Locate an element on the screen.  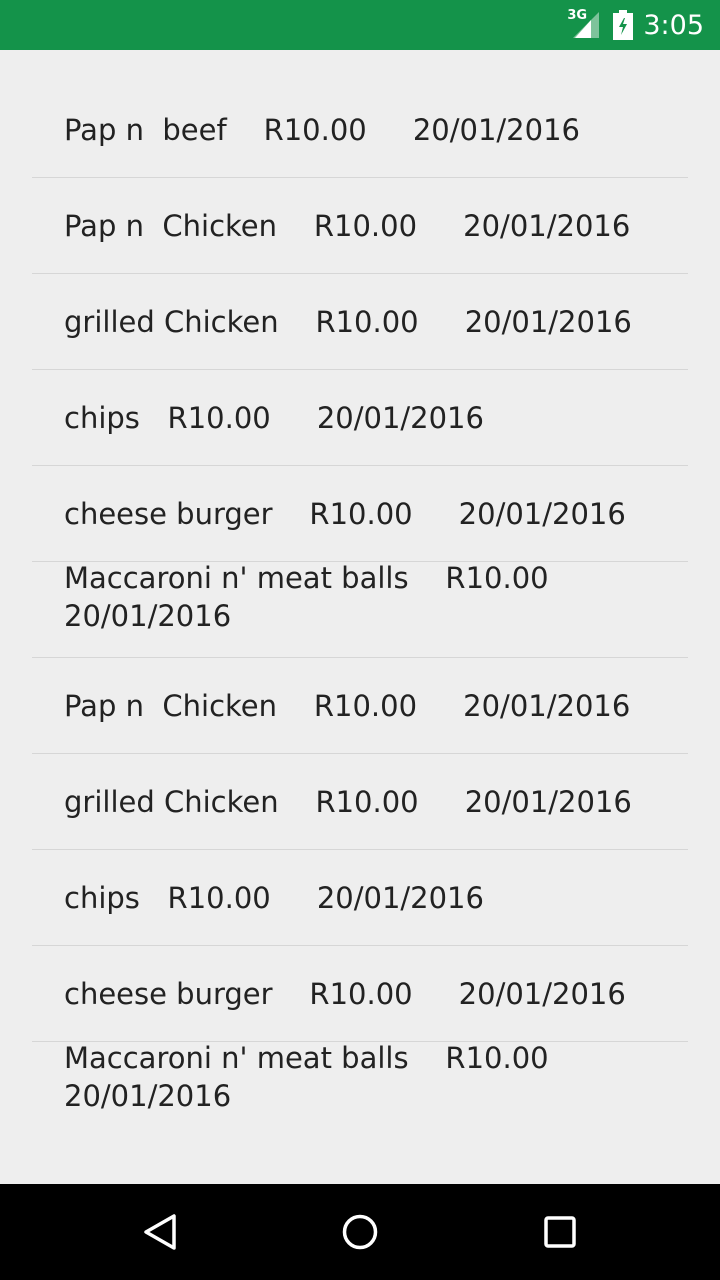
list-item: Pap n beef R10.00 20/01/2016 is located at coordinates (360, 130).